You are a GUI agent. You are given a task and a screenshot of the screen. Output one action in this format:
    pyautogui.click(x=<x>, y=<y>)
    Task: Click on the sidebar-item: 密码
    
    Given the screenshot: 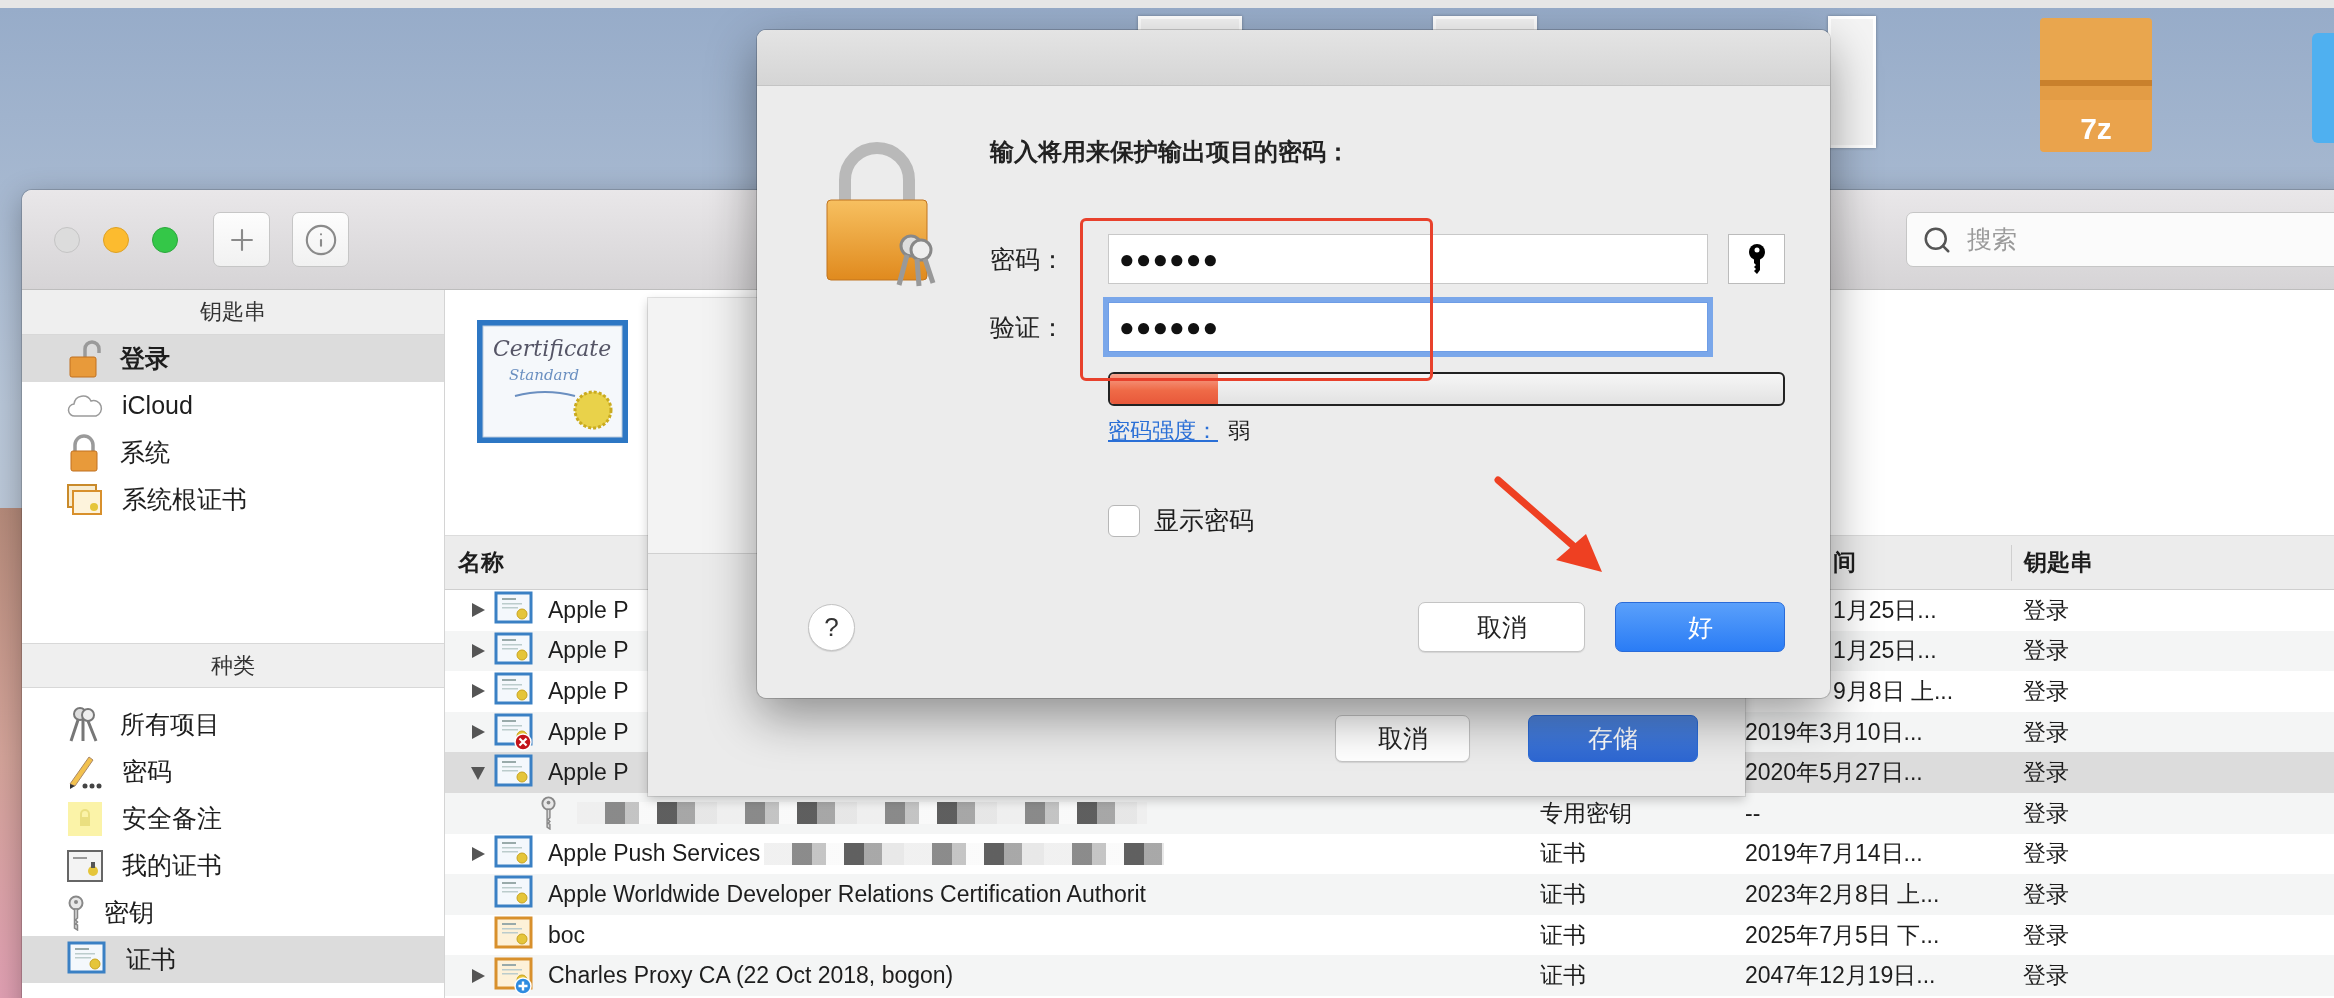 What is the action you would take?
    pyautogui.click(x=233, y=771)
    